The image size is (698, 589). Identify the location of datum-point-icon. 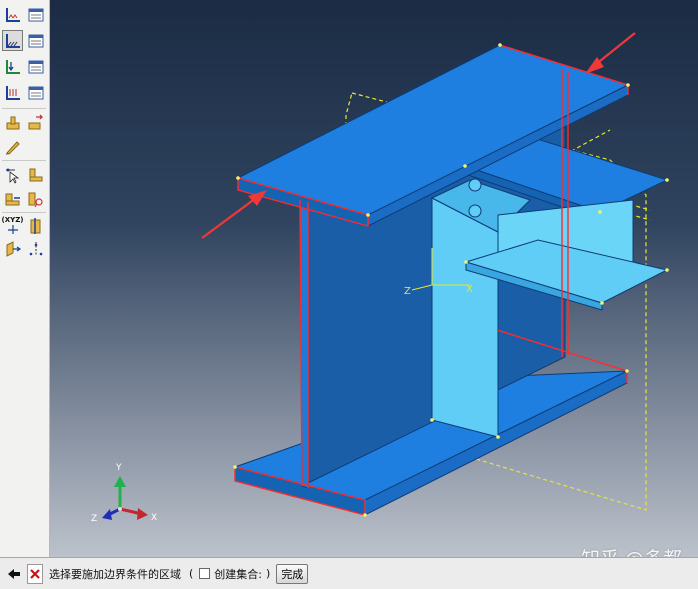
(12, 122).